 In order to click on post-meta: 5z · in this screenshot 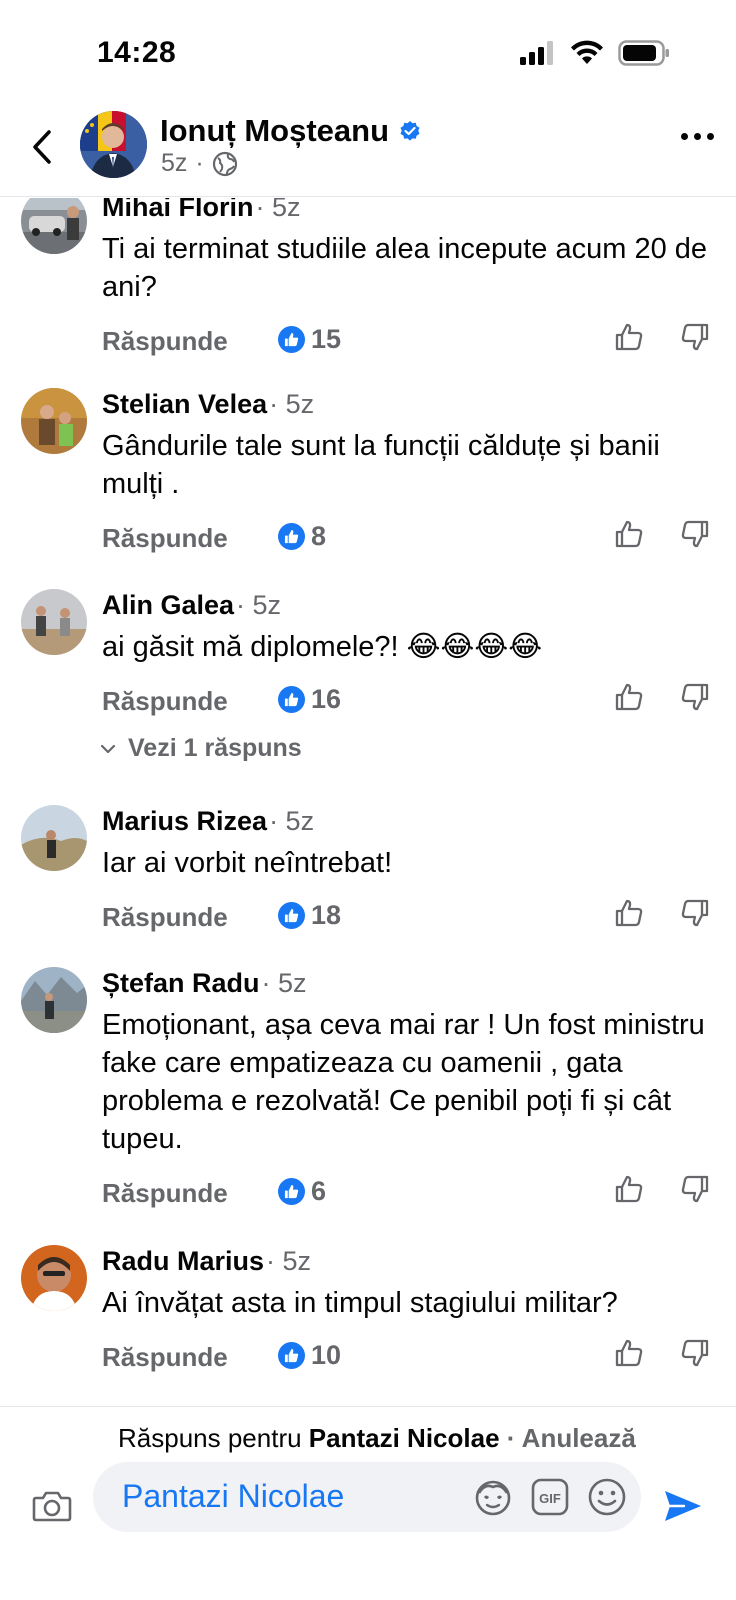, I will do `click(199, 163)`.